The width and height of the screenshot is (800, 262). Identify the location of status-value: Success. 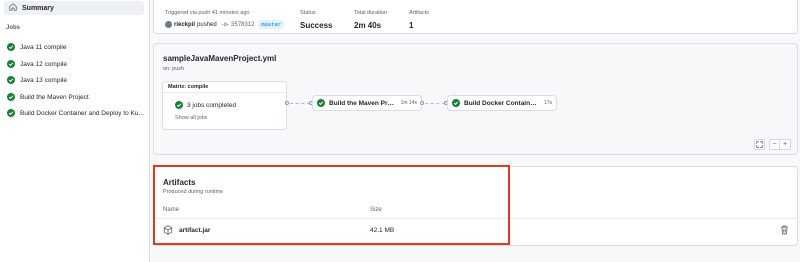
(316, 25).